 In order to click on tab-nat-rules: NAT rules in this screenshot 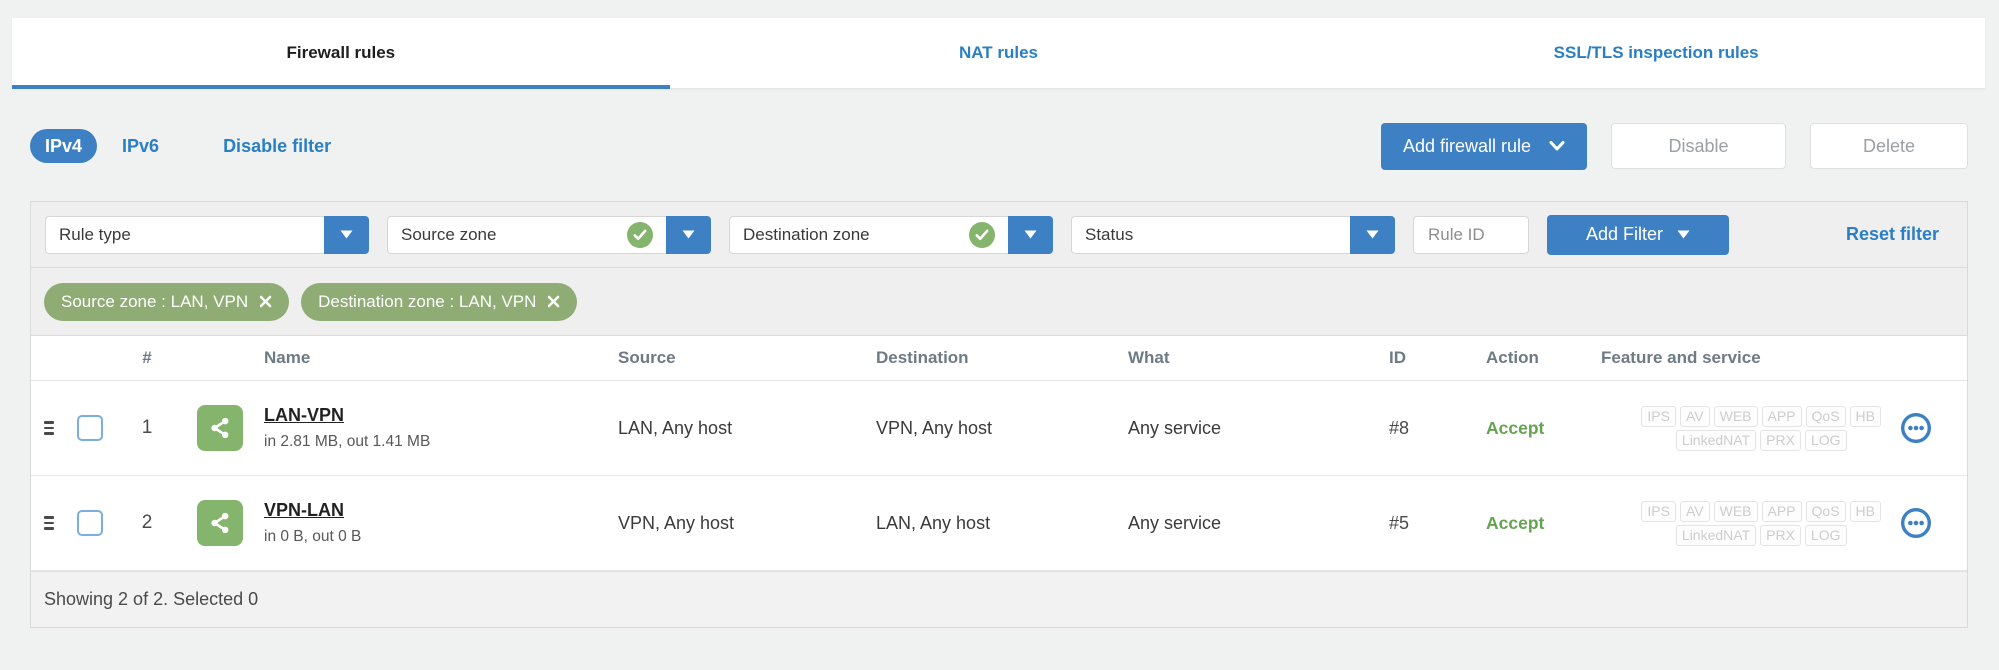, I will do `click(999, 53)`.